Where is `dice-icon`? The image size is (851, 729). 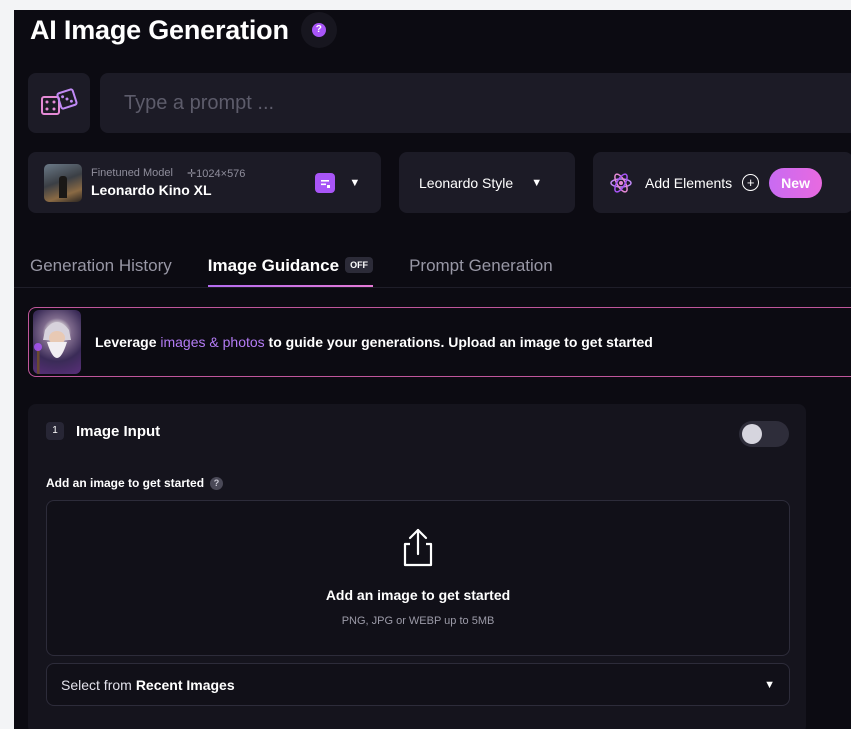
dice-icon is located at coordinates (59, 101).